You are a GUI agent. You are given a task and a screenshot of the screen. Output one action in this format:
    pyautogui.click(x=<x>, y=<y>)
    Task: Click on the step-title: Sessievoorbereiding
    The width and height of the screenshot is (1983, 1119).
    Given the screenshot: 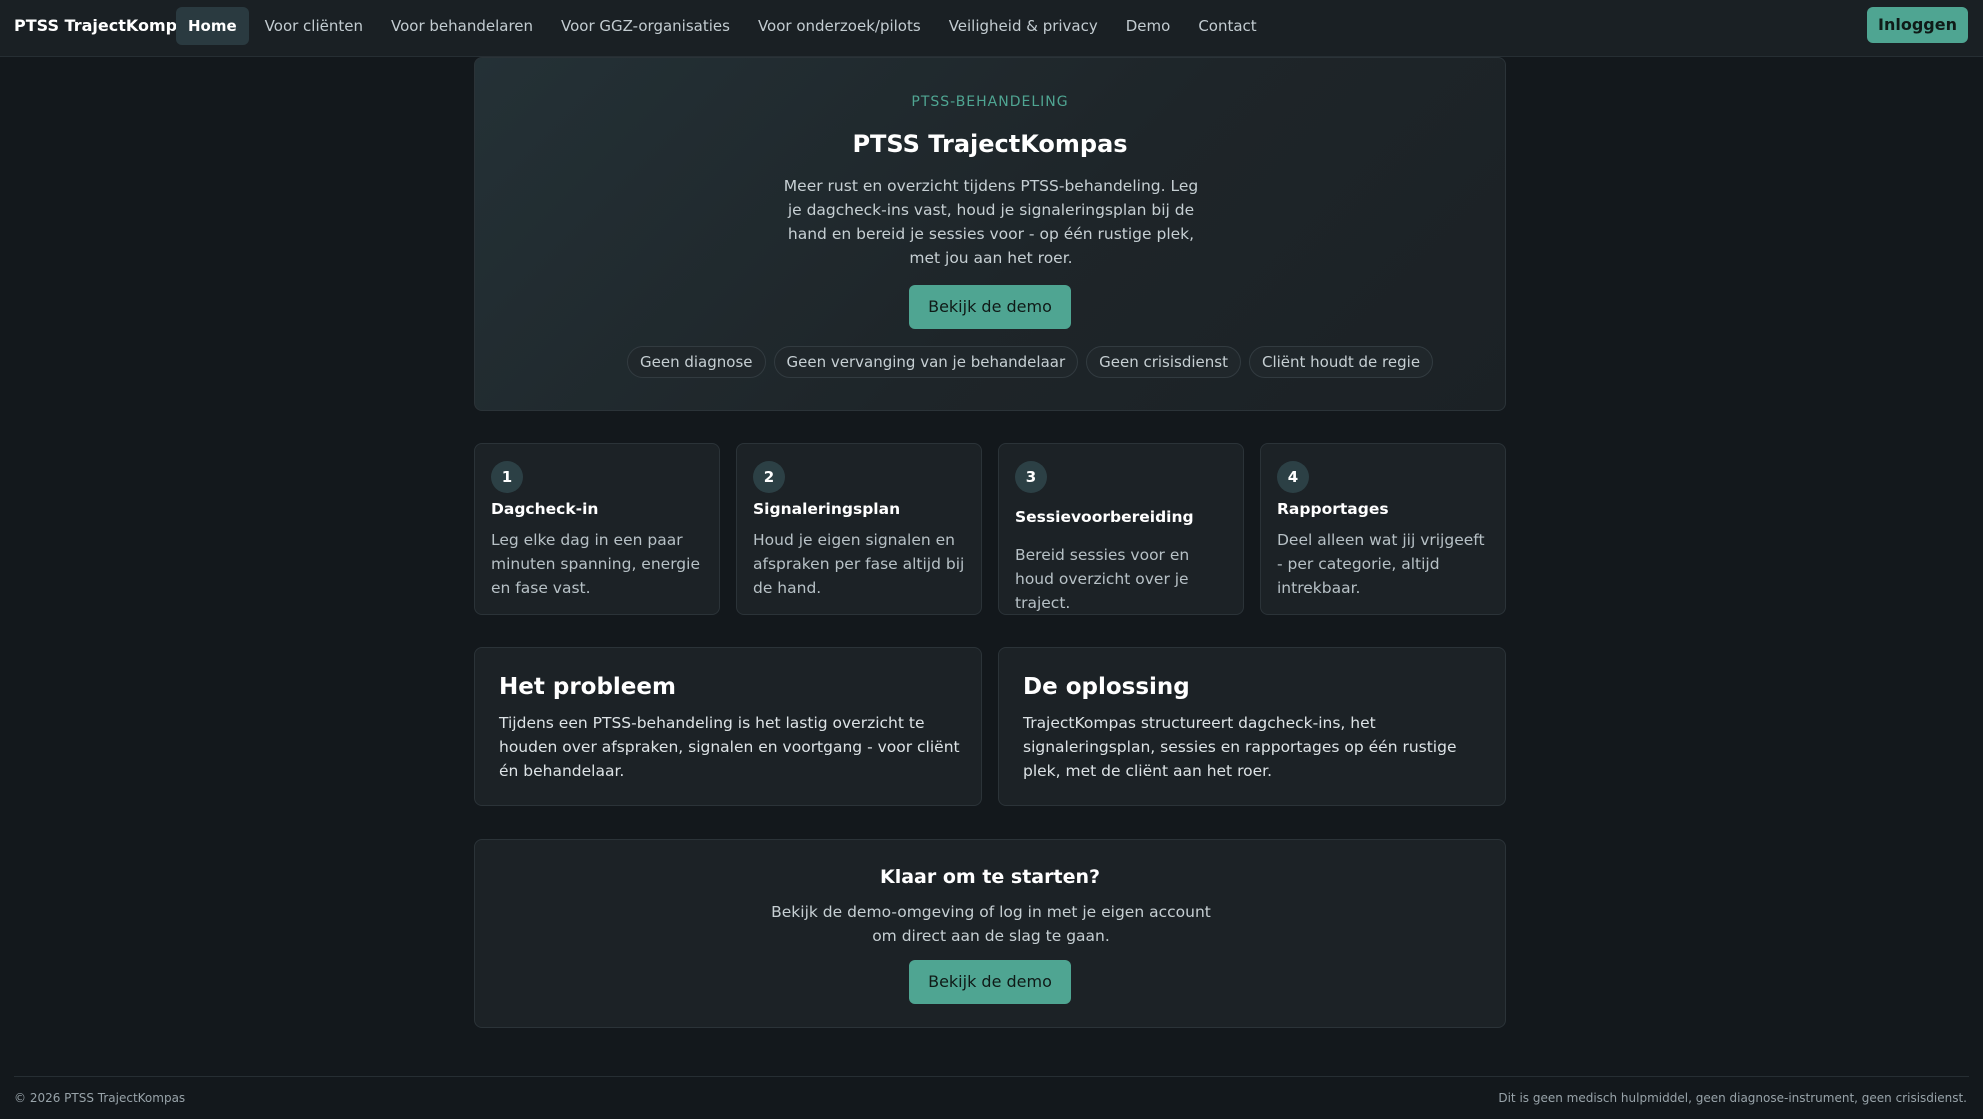 What is the action you would take?
    pyautogui.click(x=1104, y=517)
    